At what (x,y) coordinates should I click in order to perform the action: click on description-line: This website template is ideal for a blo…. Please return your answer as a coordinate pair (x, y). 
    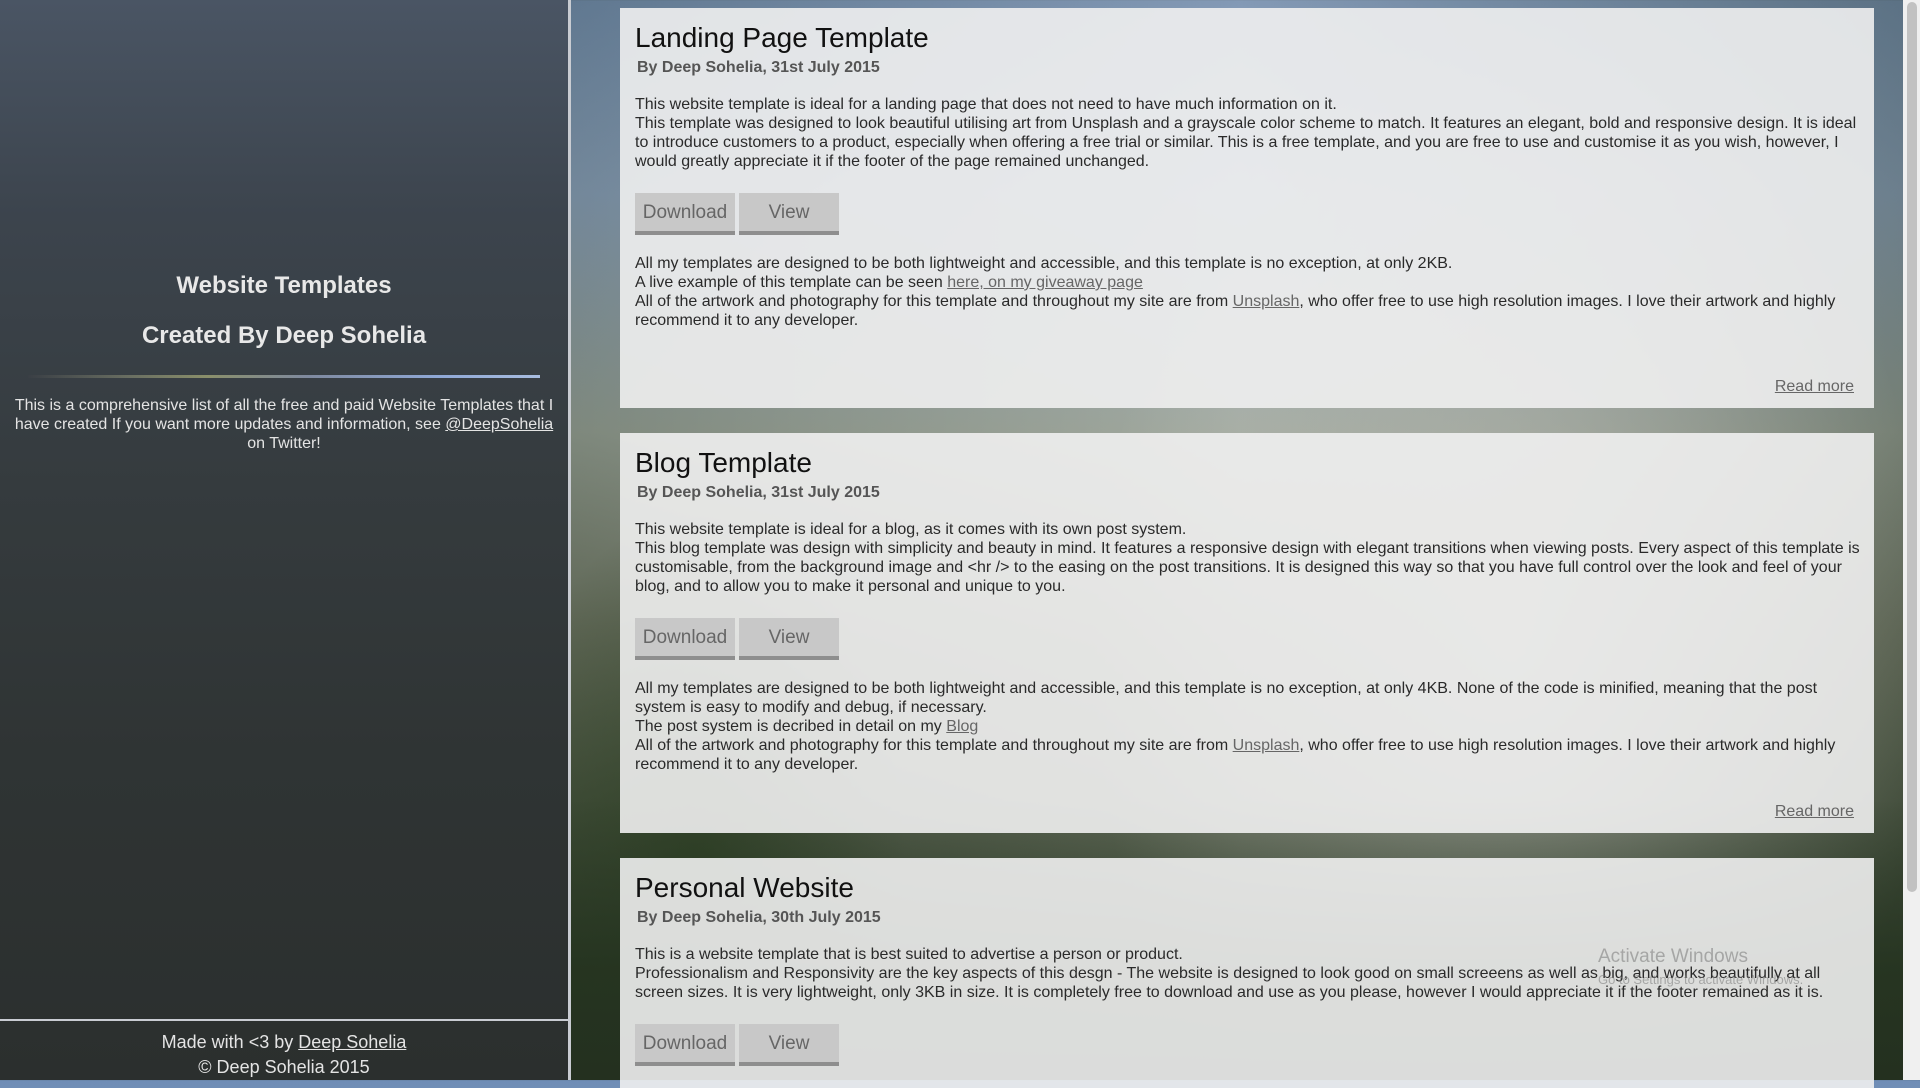
    Looking at the image, I should click on (911, 529).